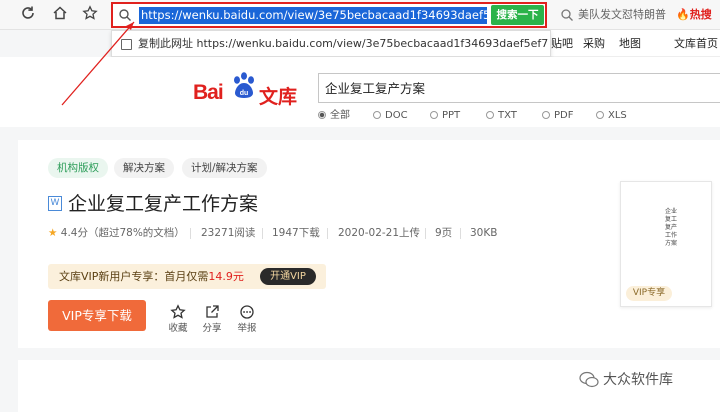 This screenshot has width=720, height=412. Describe the element at coordinates (224, 168) in the screenshot. I see `tag-plan-solution: 计划/解决方案` at that location.